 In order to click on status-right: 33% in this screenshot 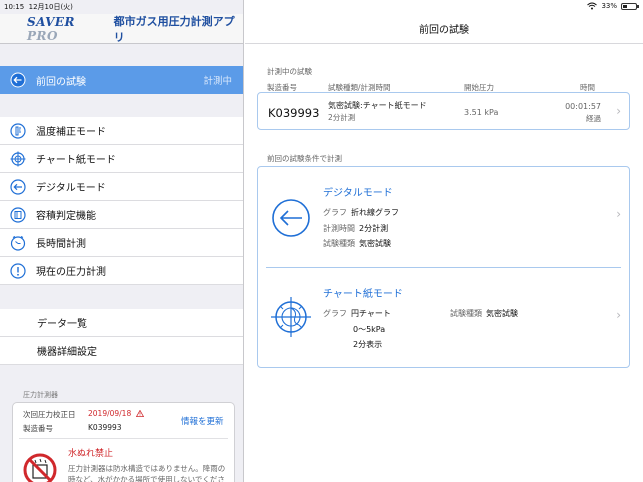, I will do `click(613, 6)`.